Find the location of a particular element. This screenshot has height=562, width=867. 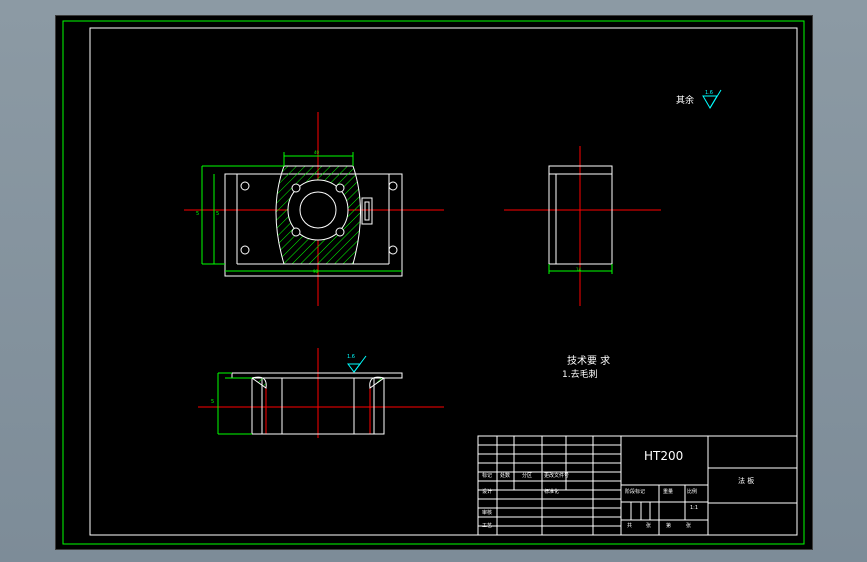

material-label: HT200 is located at coordinates (664, 456).